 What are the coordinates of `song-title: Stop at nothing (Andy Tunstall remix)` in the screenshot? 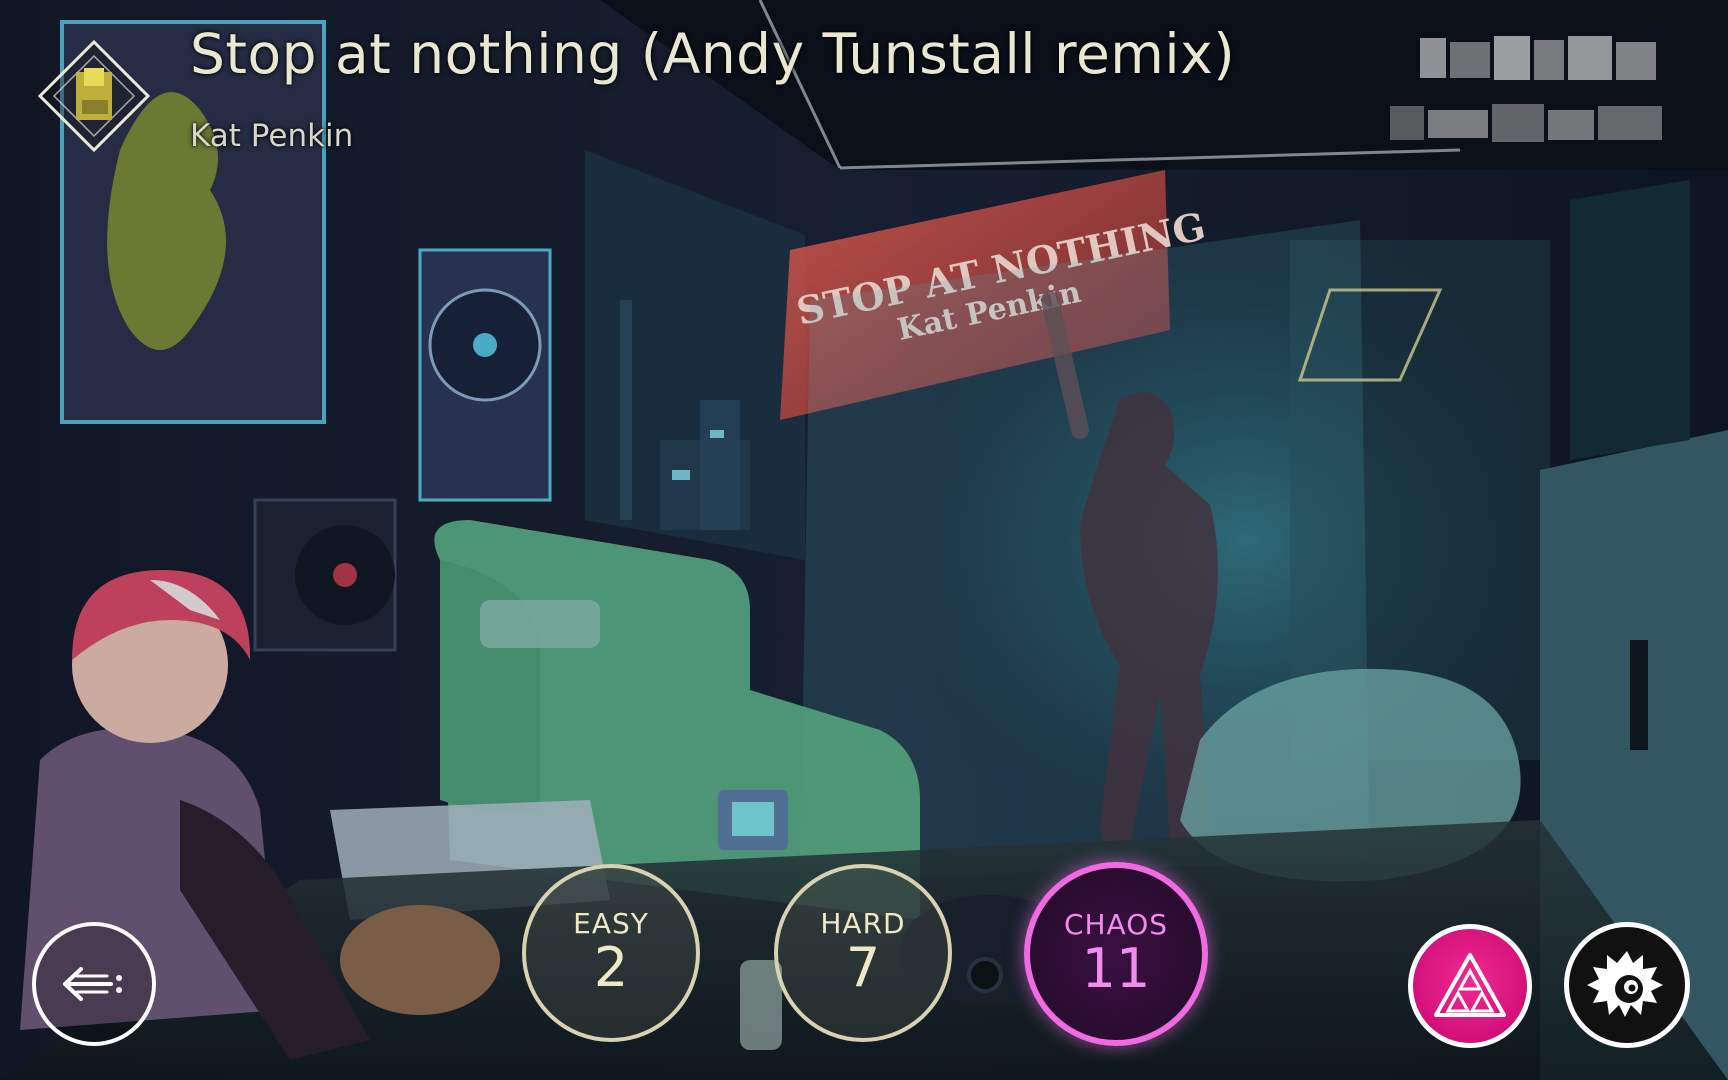 It's located at (713, 54).